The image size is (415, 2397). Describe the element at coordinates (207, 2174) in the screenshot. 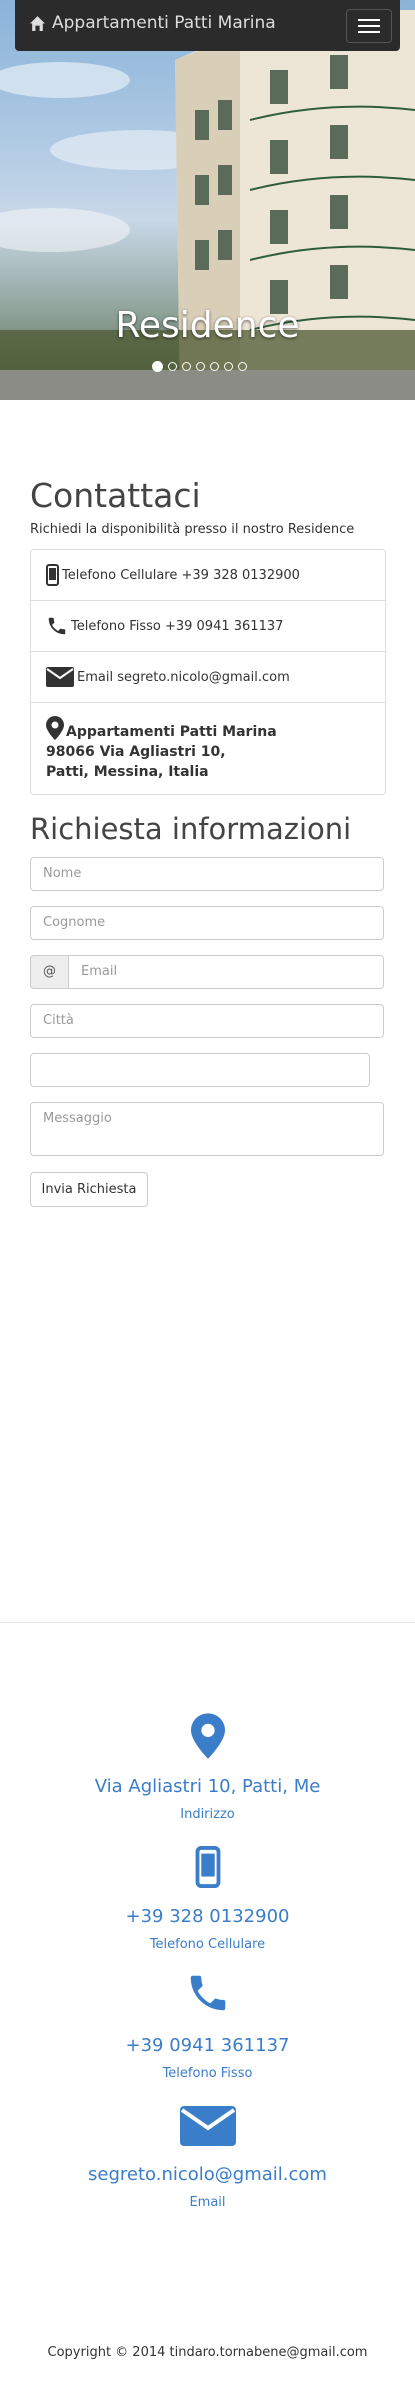

I see `email-value-link: segreto.nicolo@gmail.com` at that location.